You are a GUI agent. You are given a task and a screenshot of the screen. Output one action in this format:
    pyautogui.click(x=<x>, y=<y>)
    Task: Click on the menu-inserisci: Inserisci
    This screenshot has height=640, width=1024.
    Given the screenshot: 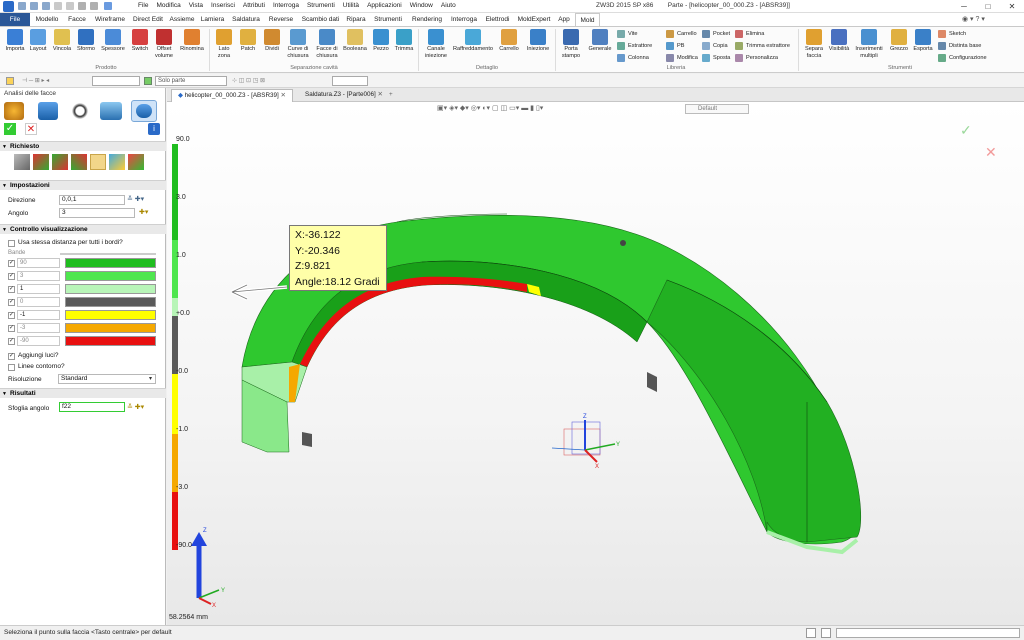 What is the action you would take?
    pyautogui.click(x=223, y=5)
    